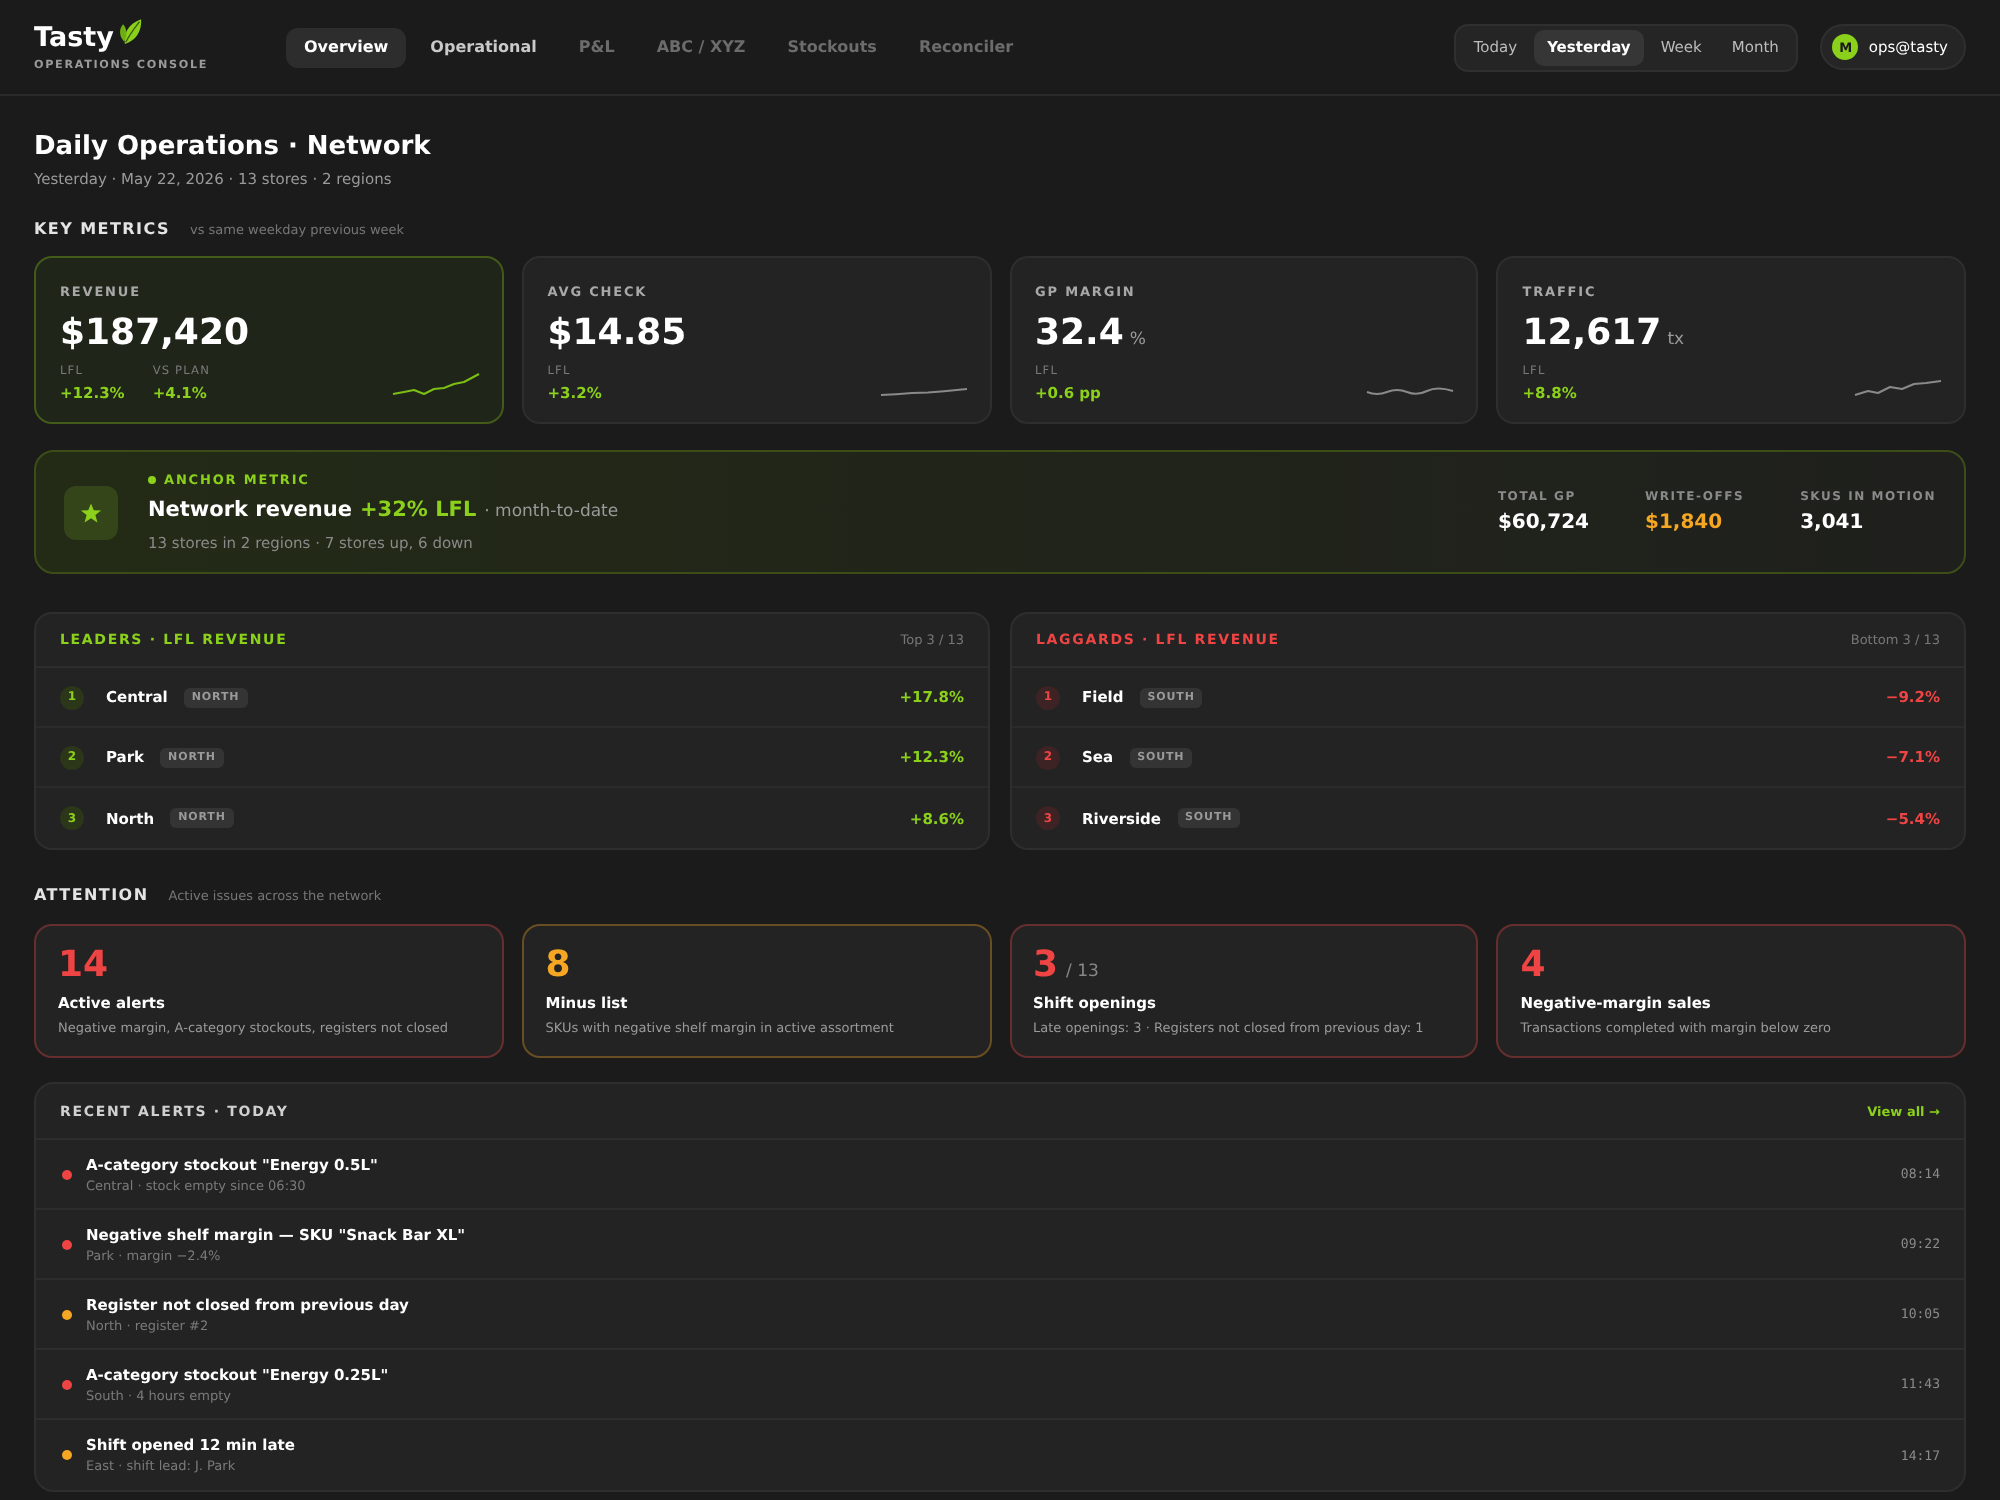 This screenshot has width=2000, height=1500. I want to click on metric-value: 12,617, so click(1592, 334).